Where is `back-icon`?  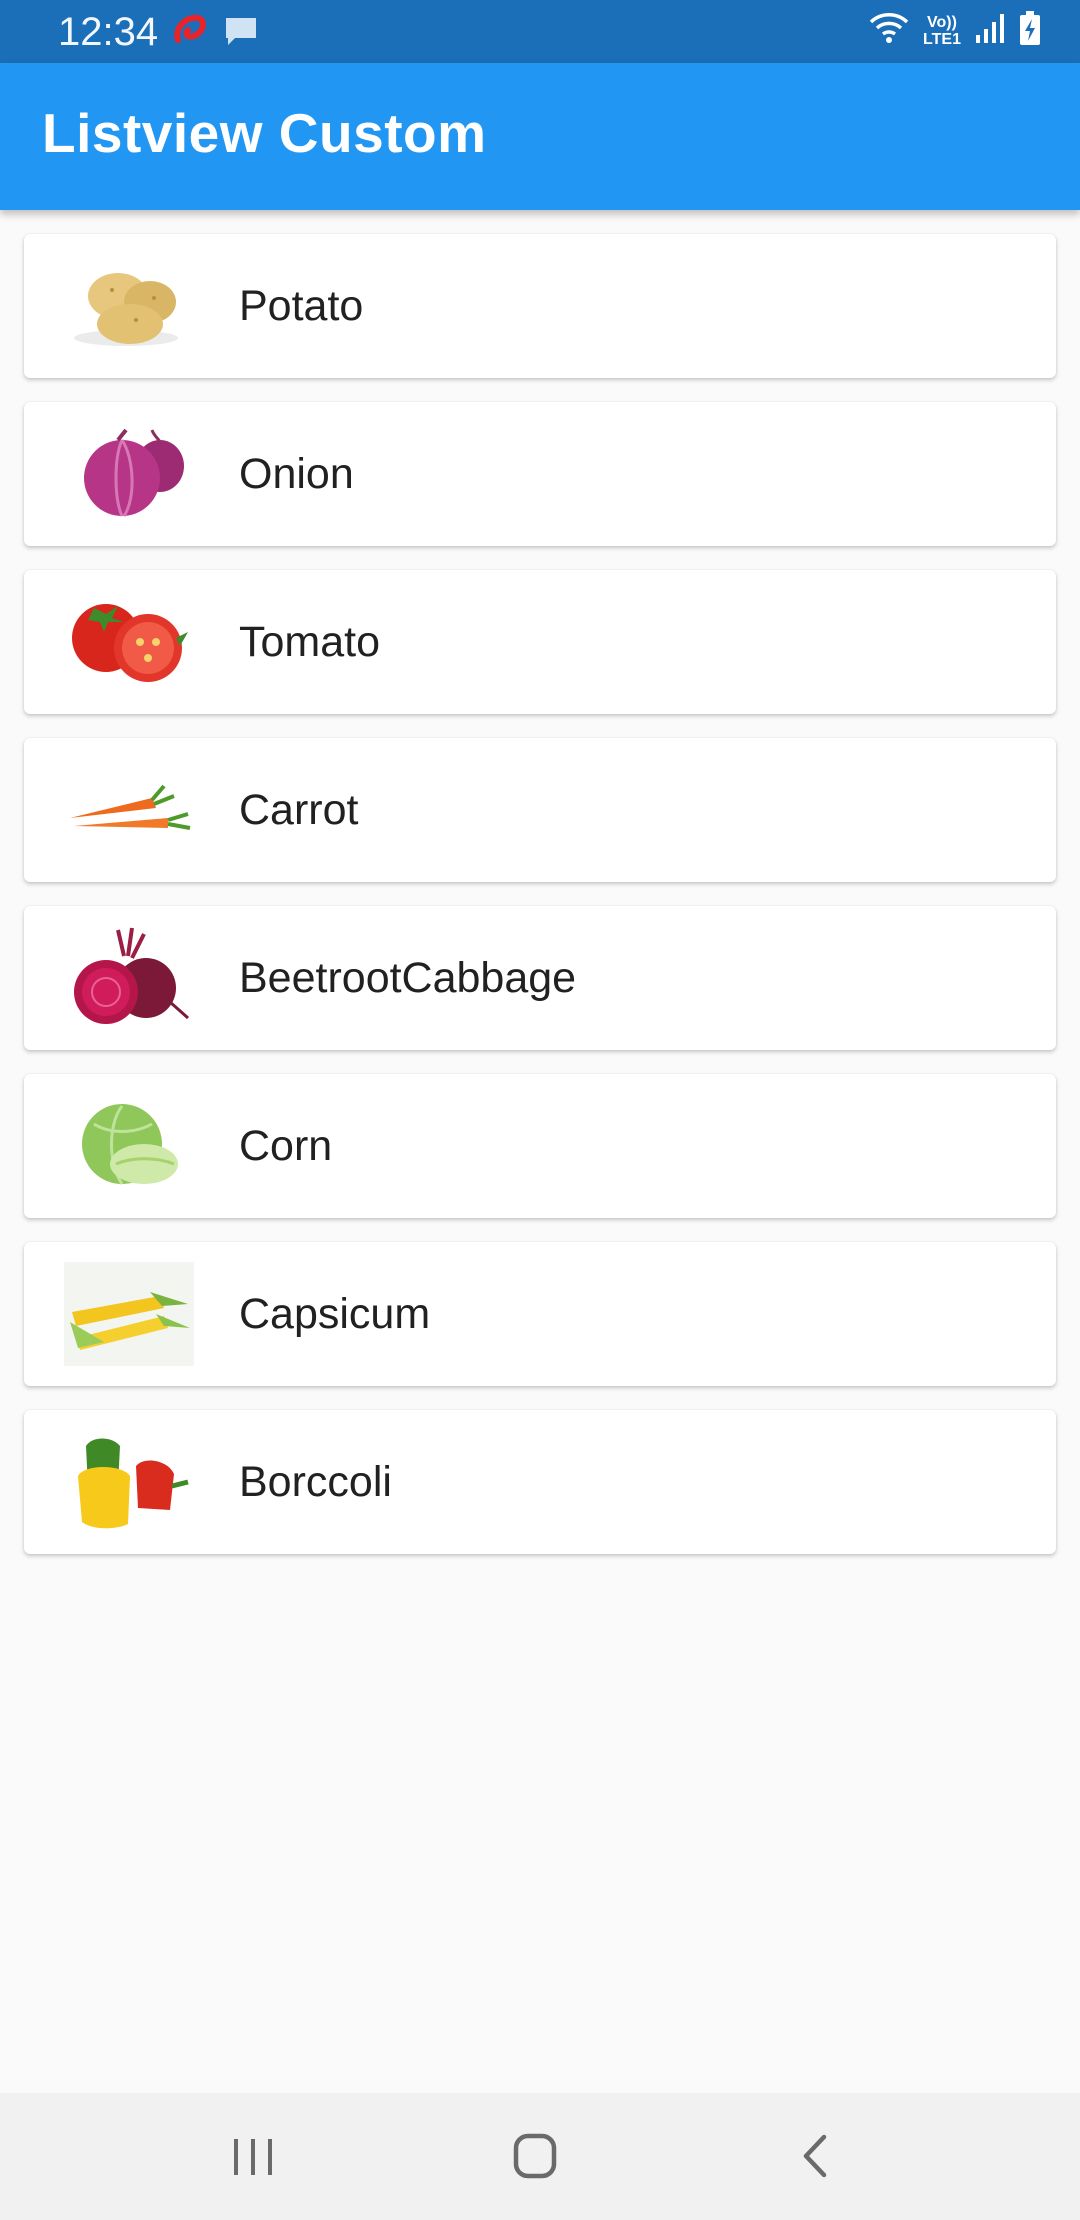
back-icon is located at coordinates (816, 2156).